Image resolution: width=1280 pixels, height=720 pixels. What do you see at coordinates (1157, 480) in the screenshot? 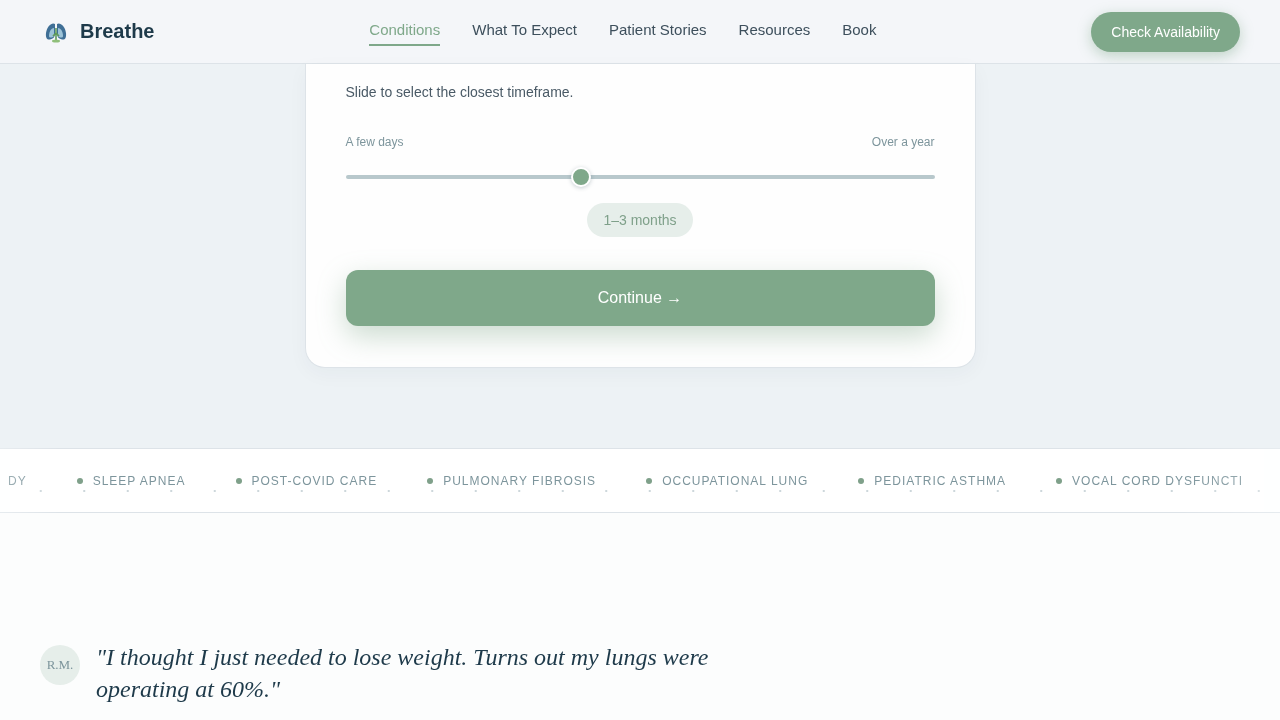
I see `condition-label: VOCAL CORD DYSFUNCTI` at bounding box center [1157, 480].